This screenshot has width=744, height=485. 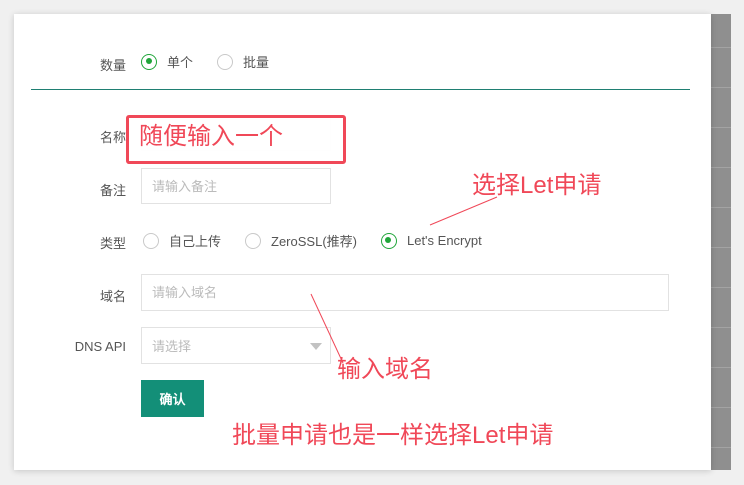 What do you see at coordinates (463, 211) in the screenshot?
I see `type-pointer-line` at bounding box center [463, 211].